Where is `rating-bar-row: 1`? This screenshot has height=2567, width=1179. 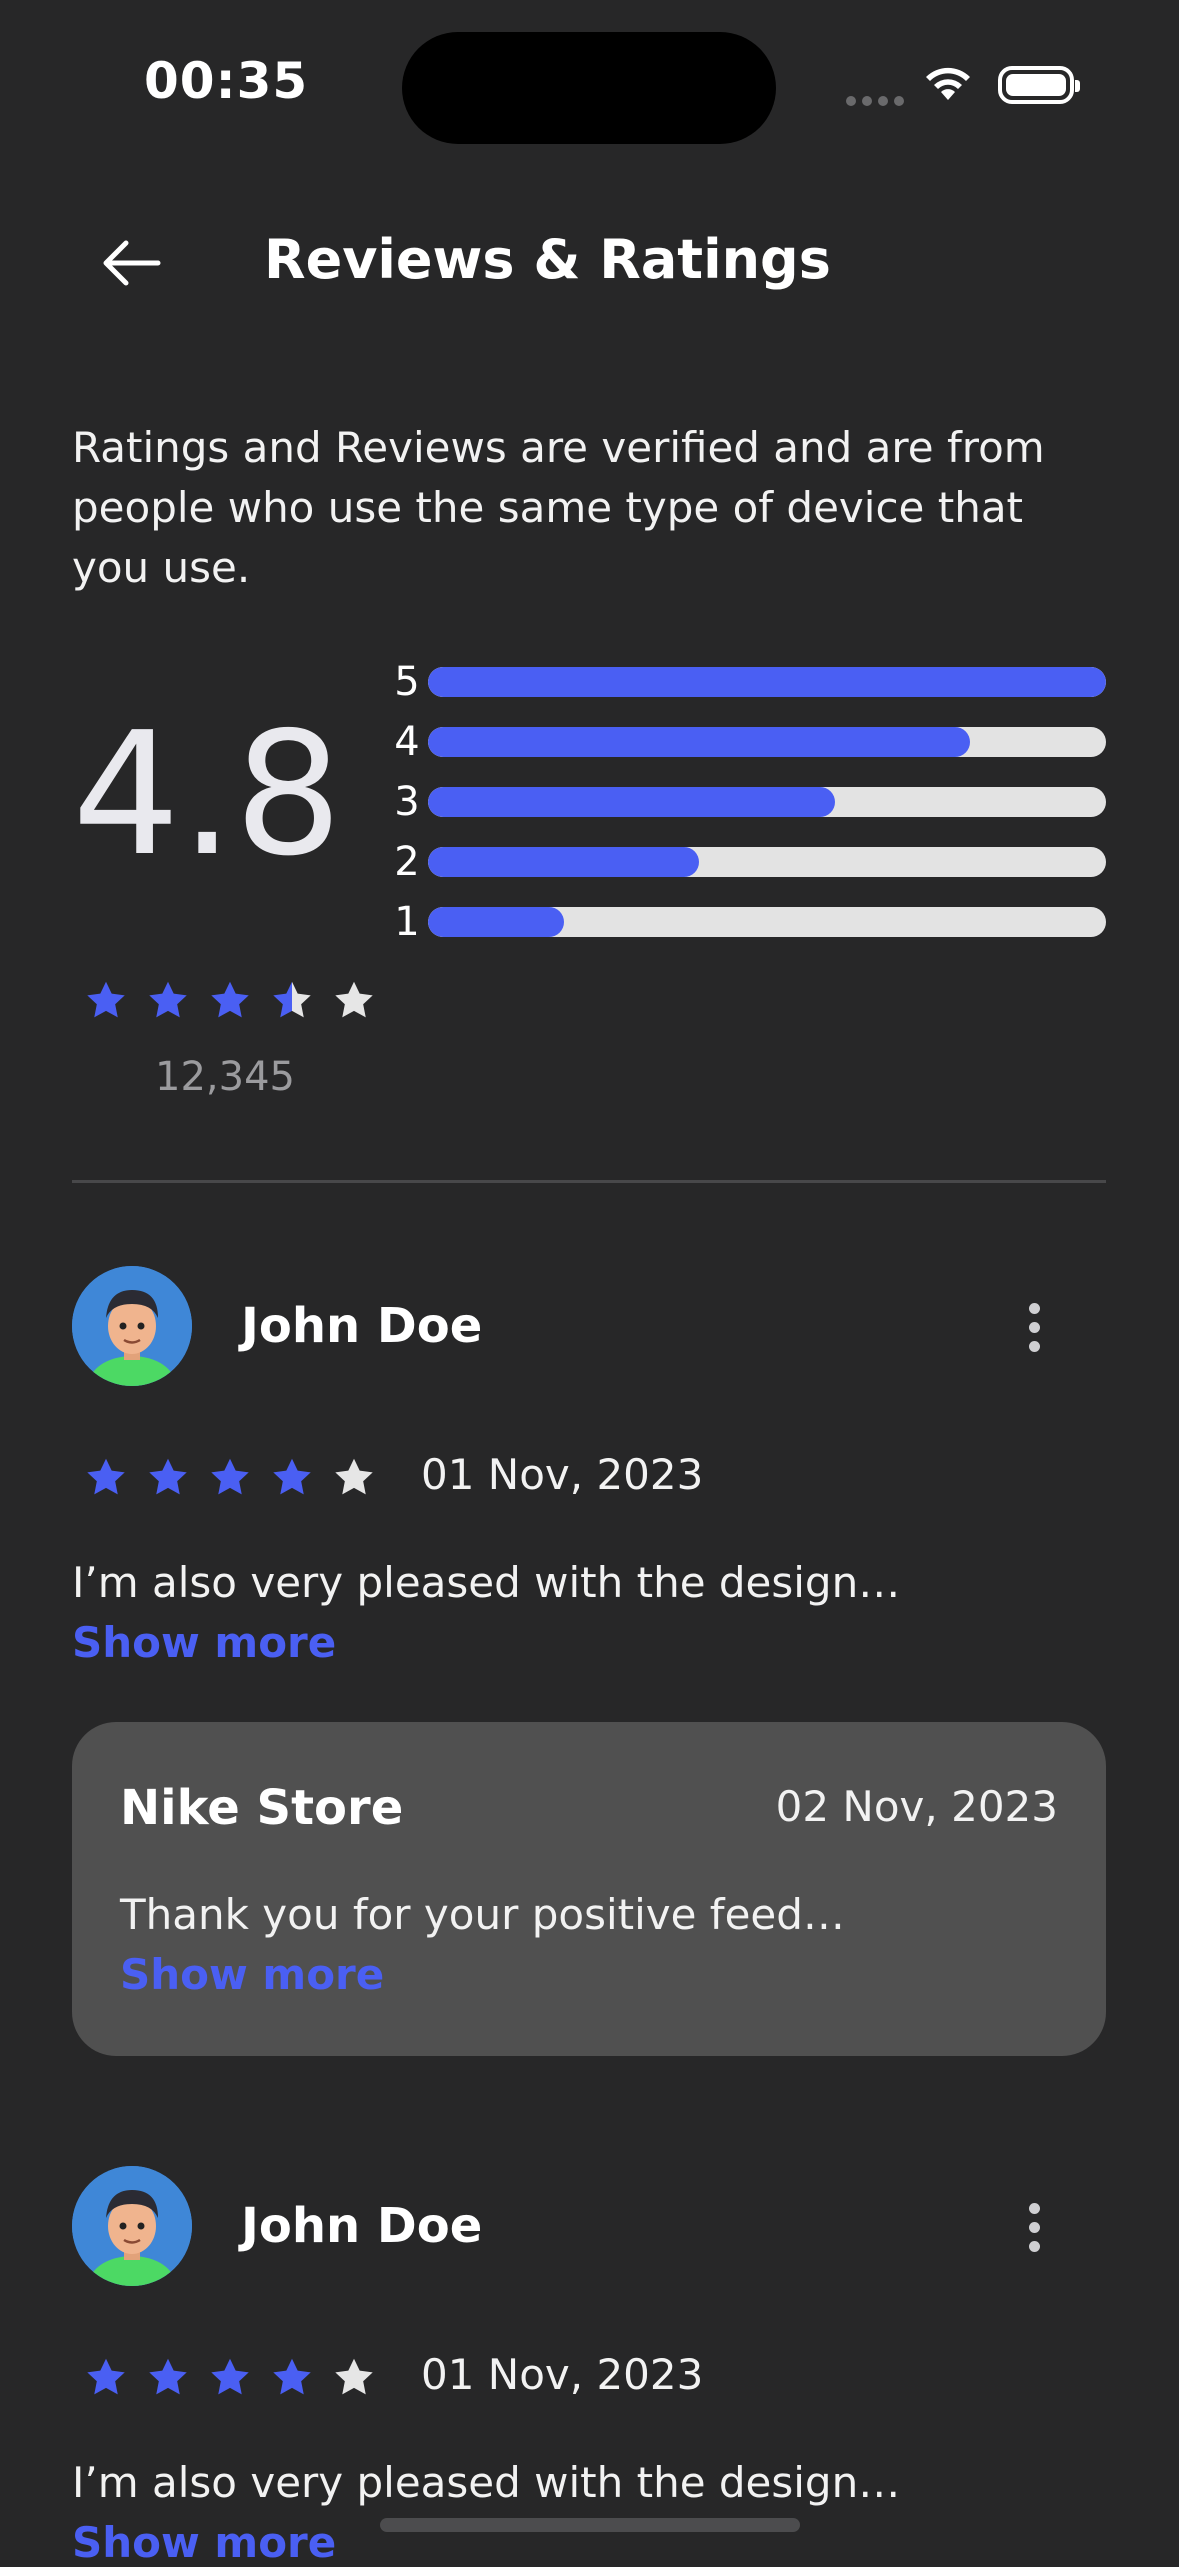
rating-bar-row: 1 is located at coordinates (746, 922).